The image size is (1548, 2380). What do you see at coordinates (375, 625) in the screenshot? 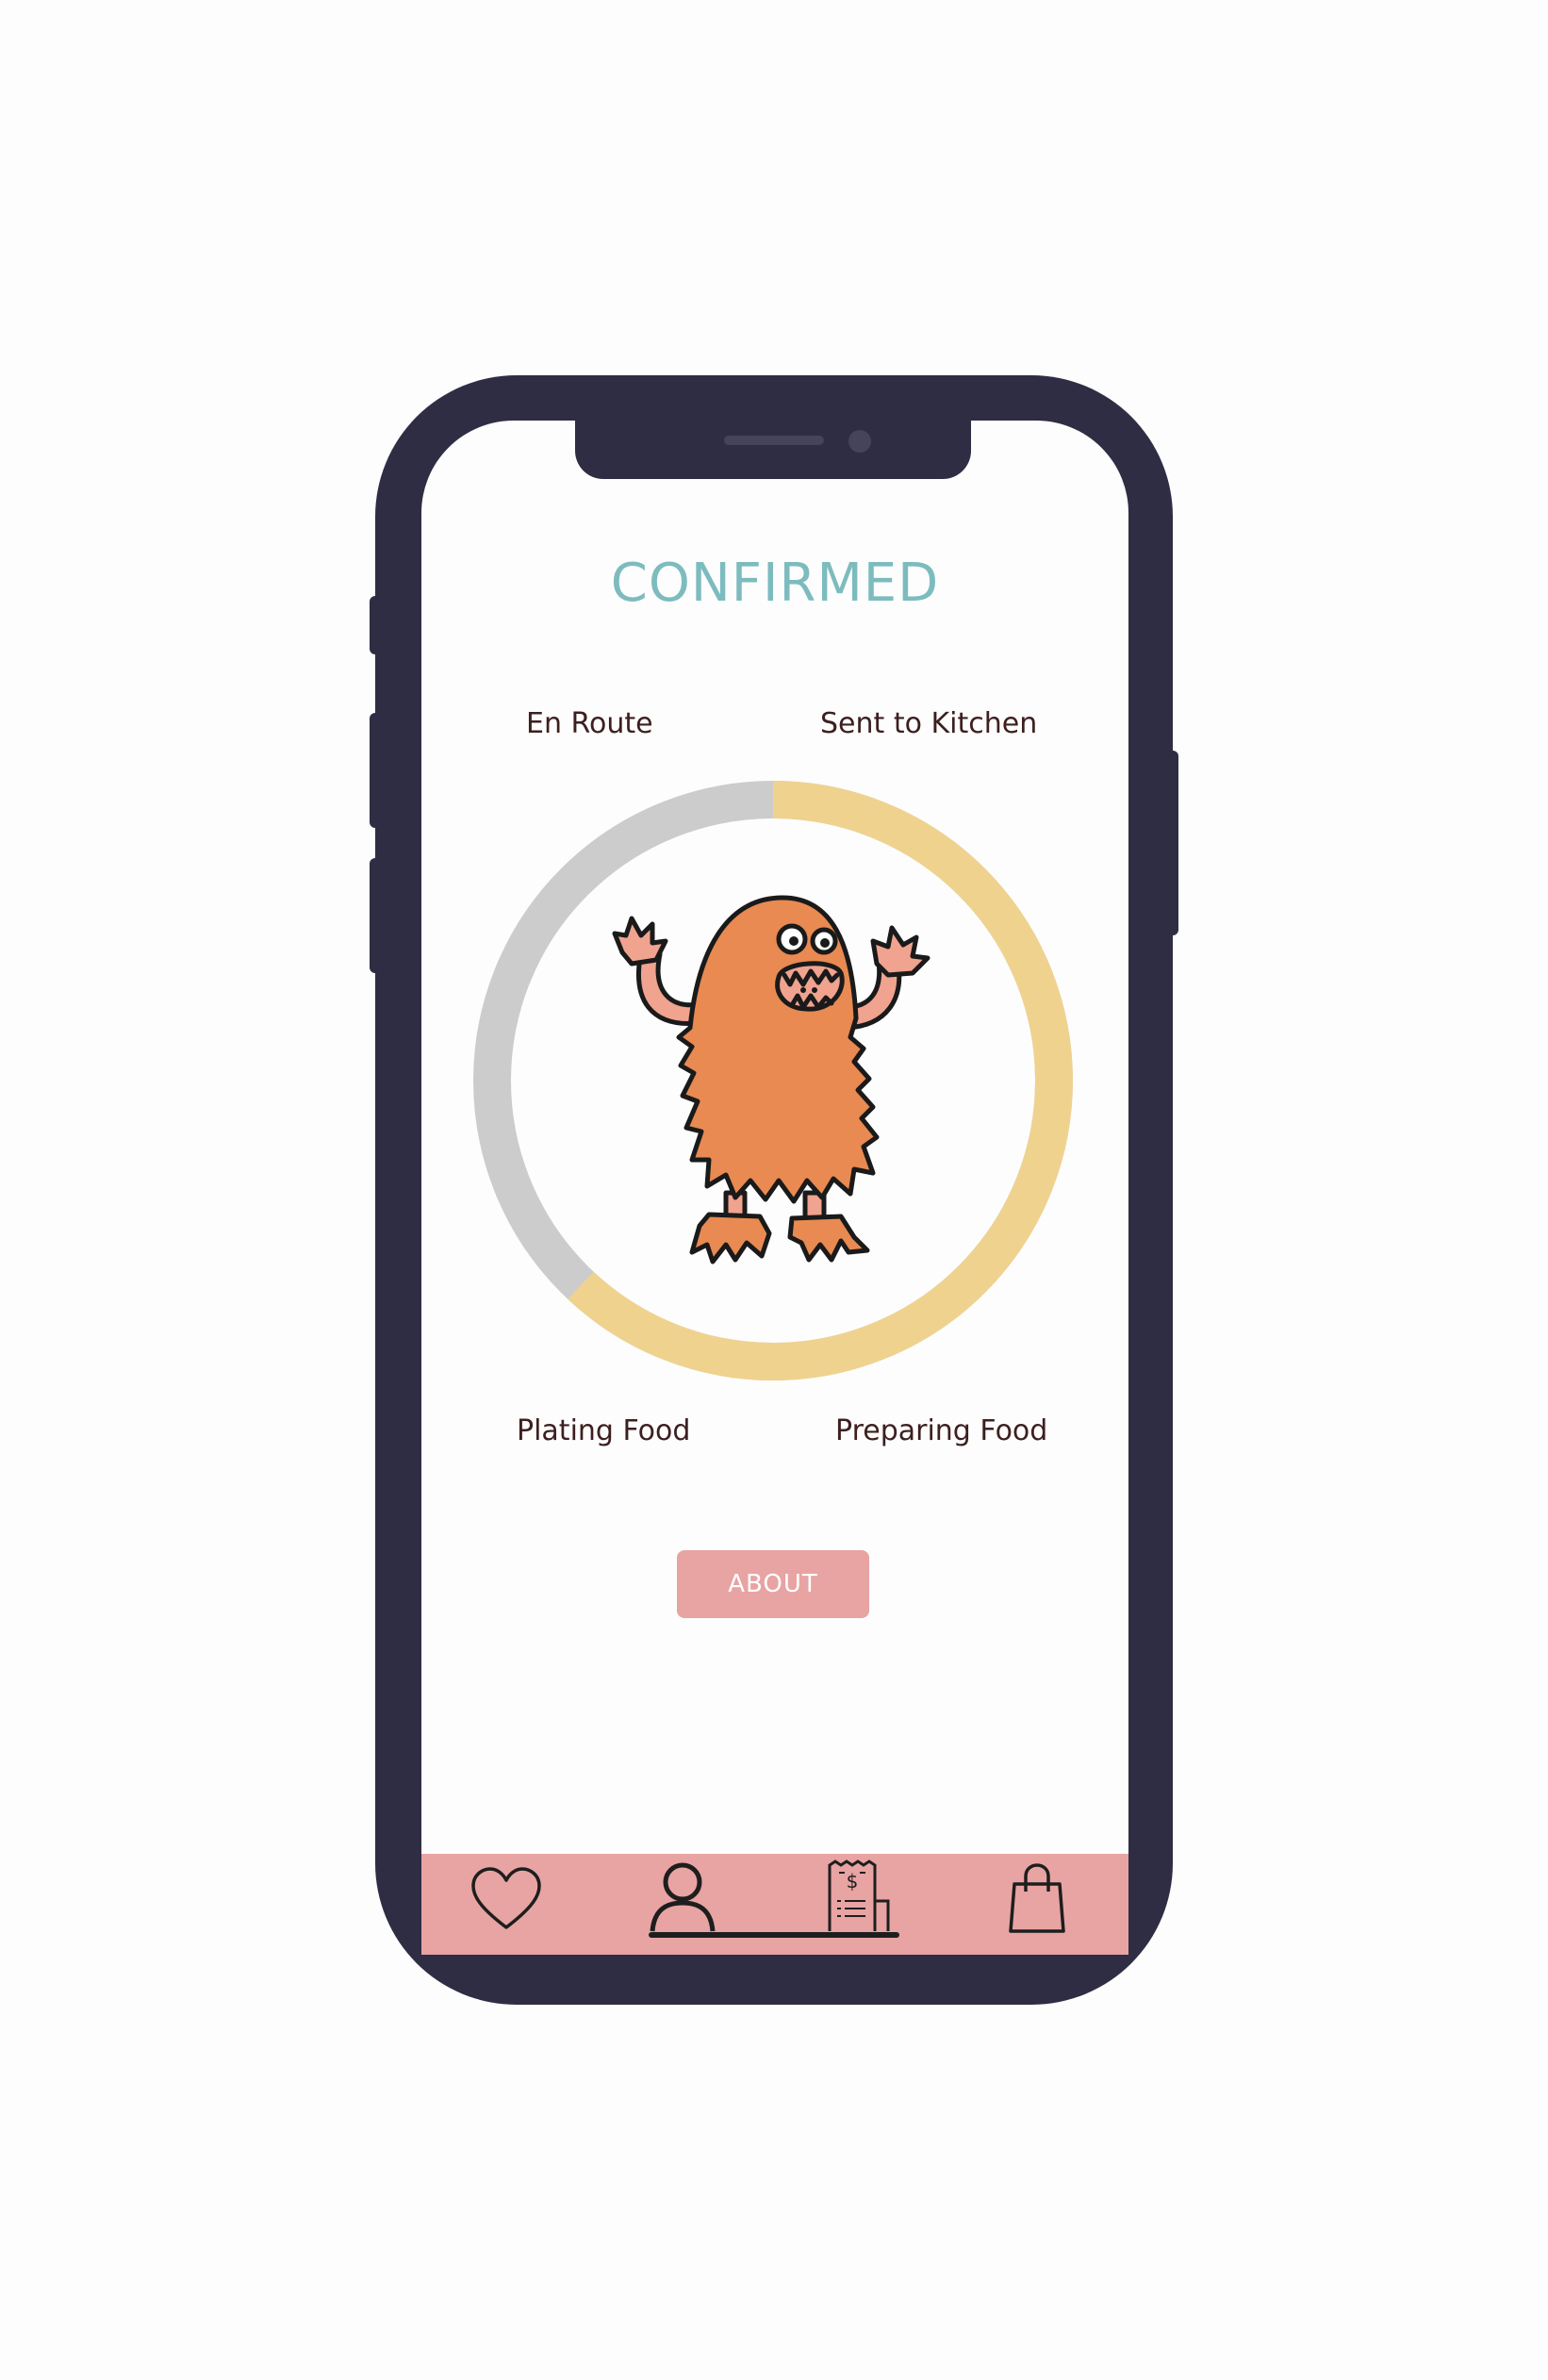
I see `mute-switch` at bounding box center [375, 625].